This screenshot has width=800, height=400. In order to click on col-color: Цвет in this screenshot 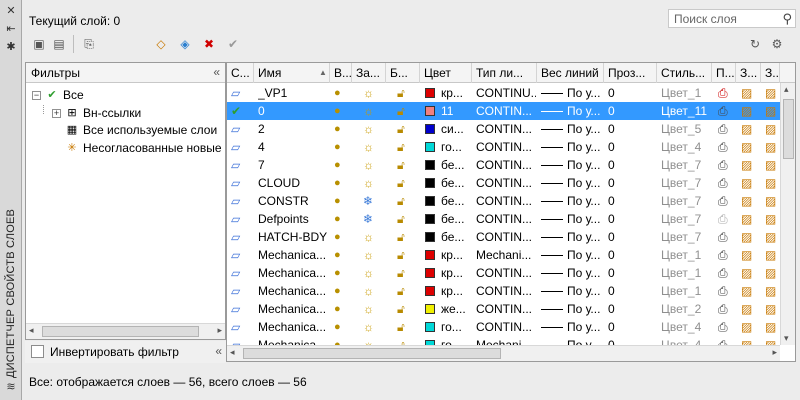, I will do `click(446, 73)`.